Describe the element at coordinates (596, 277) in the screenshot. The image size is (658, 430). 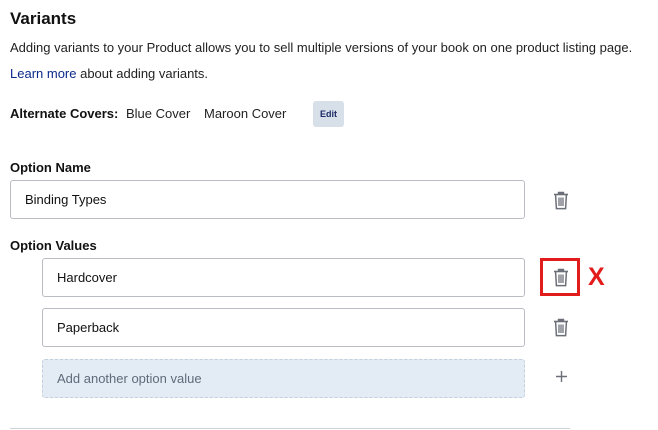
I see `x-annotation: X` at that location.